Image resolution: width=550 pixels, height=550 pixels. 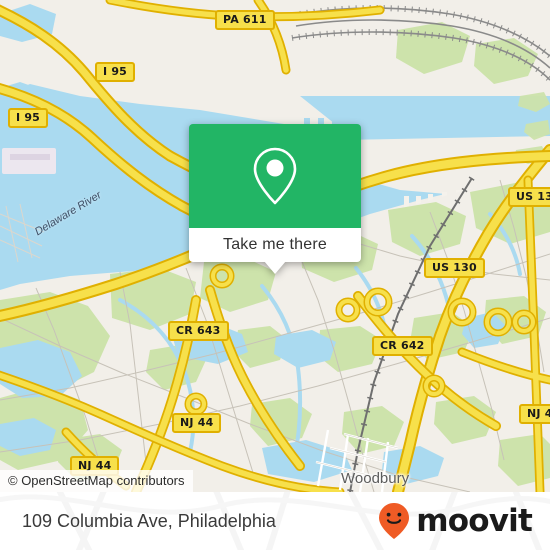 What do you see at coordinates (474, 520) in the screenshot?
I see `moovit-wordmark: moovit` at bounding box center [474, 520].